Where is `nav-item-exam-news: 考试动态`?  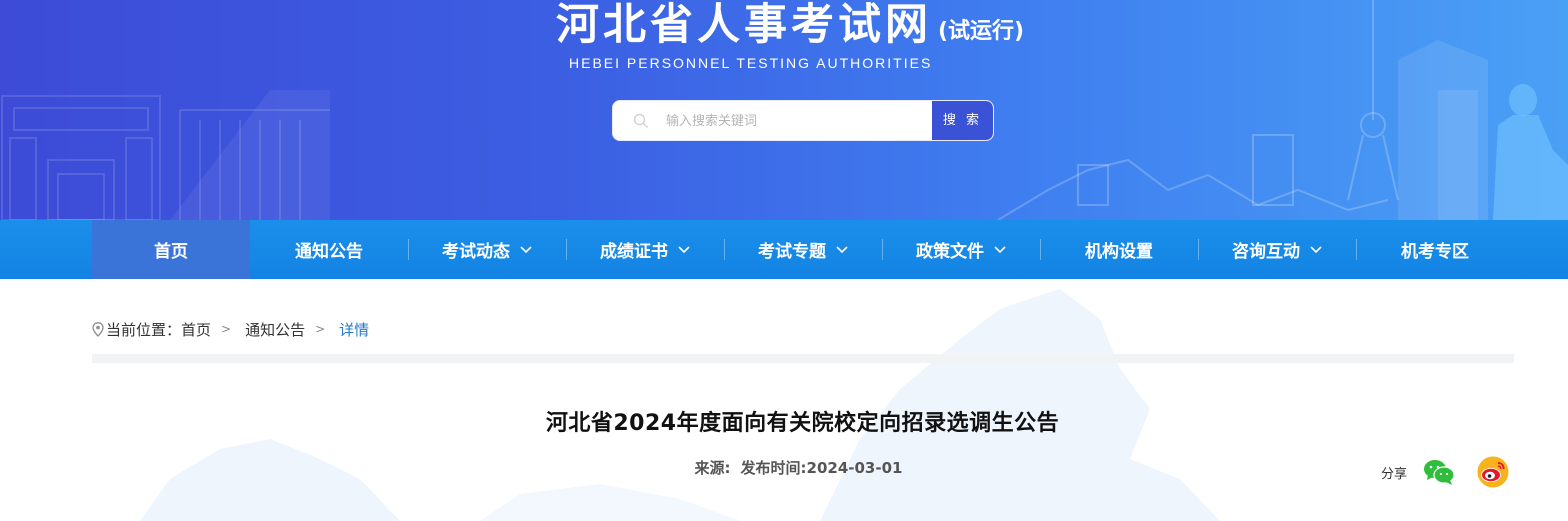
nav-item-exam-news: 考试动态 is located at coordinates (487, 249).